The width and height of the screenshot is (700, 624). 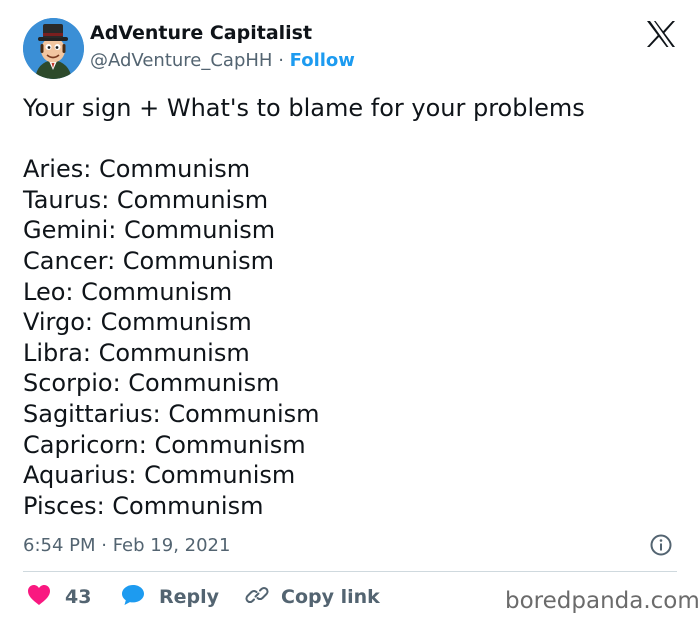 What do you see at coordinates (189, 597) in the screenshot?
I see `reply-label: Reply` at bounding box center [189, 597].